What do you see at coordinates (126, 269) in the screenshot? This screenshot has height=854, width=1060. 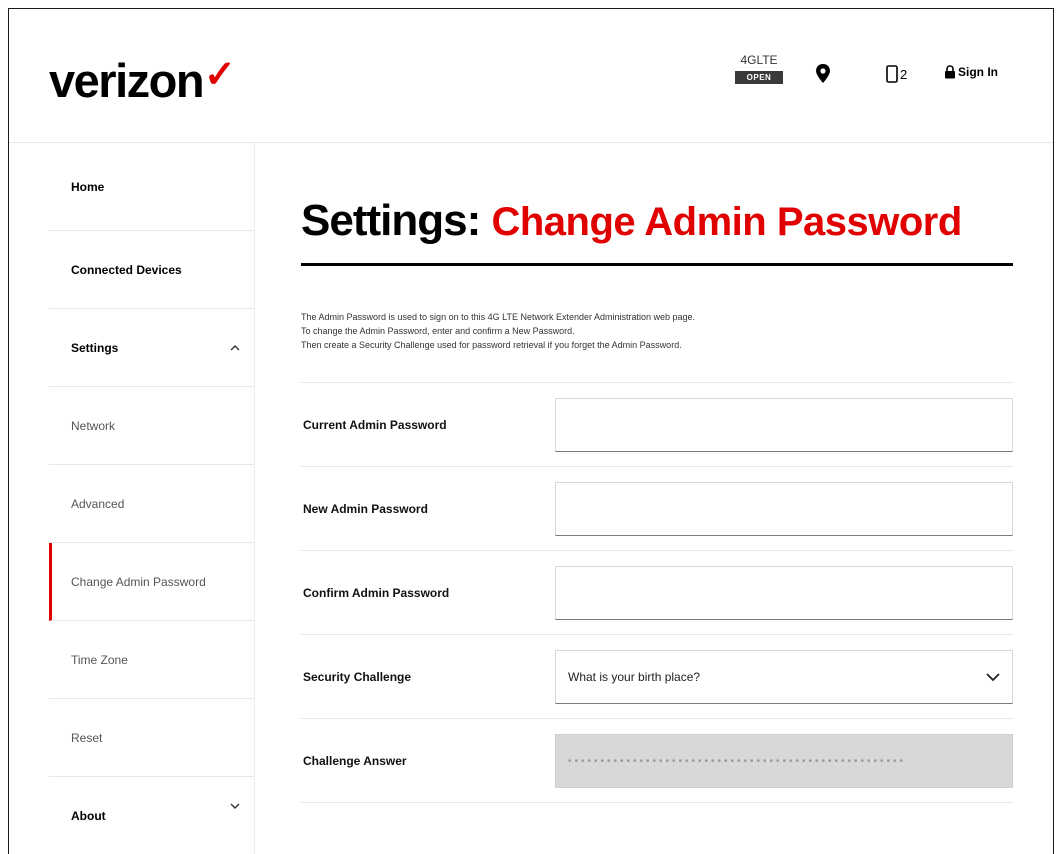 I see `sidebar-item-label: Connected Devices` at bounding box center [126, 269].